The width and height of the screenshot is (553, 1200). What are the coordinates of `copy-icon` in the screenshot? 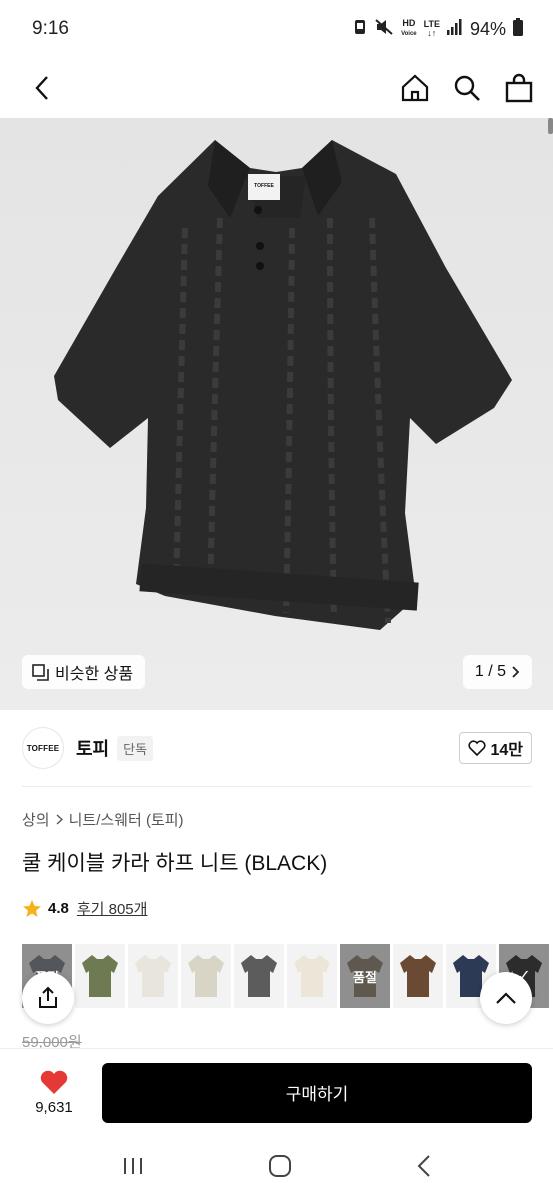 It's located at (40, 672).